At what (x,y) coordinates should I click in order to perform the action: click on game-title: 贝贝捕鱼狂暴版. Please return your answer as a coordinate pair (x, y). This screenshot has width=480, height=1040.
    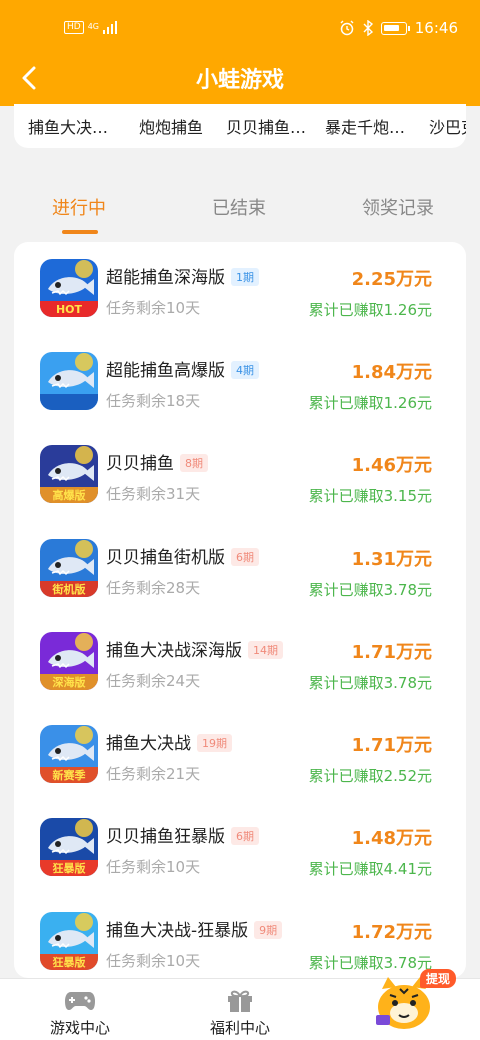
    Looking at the image, I should click on (165, 837).